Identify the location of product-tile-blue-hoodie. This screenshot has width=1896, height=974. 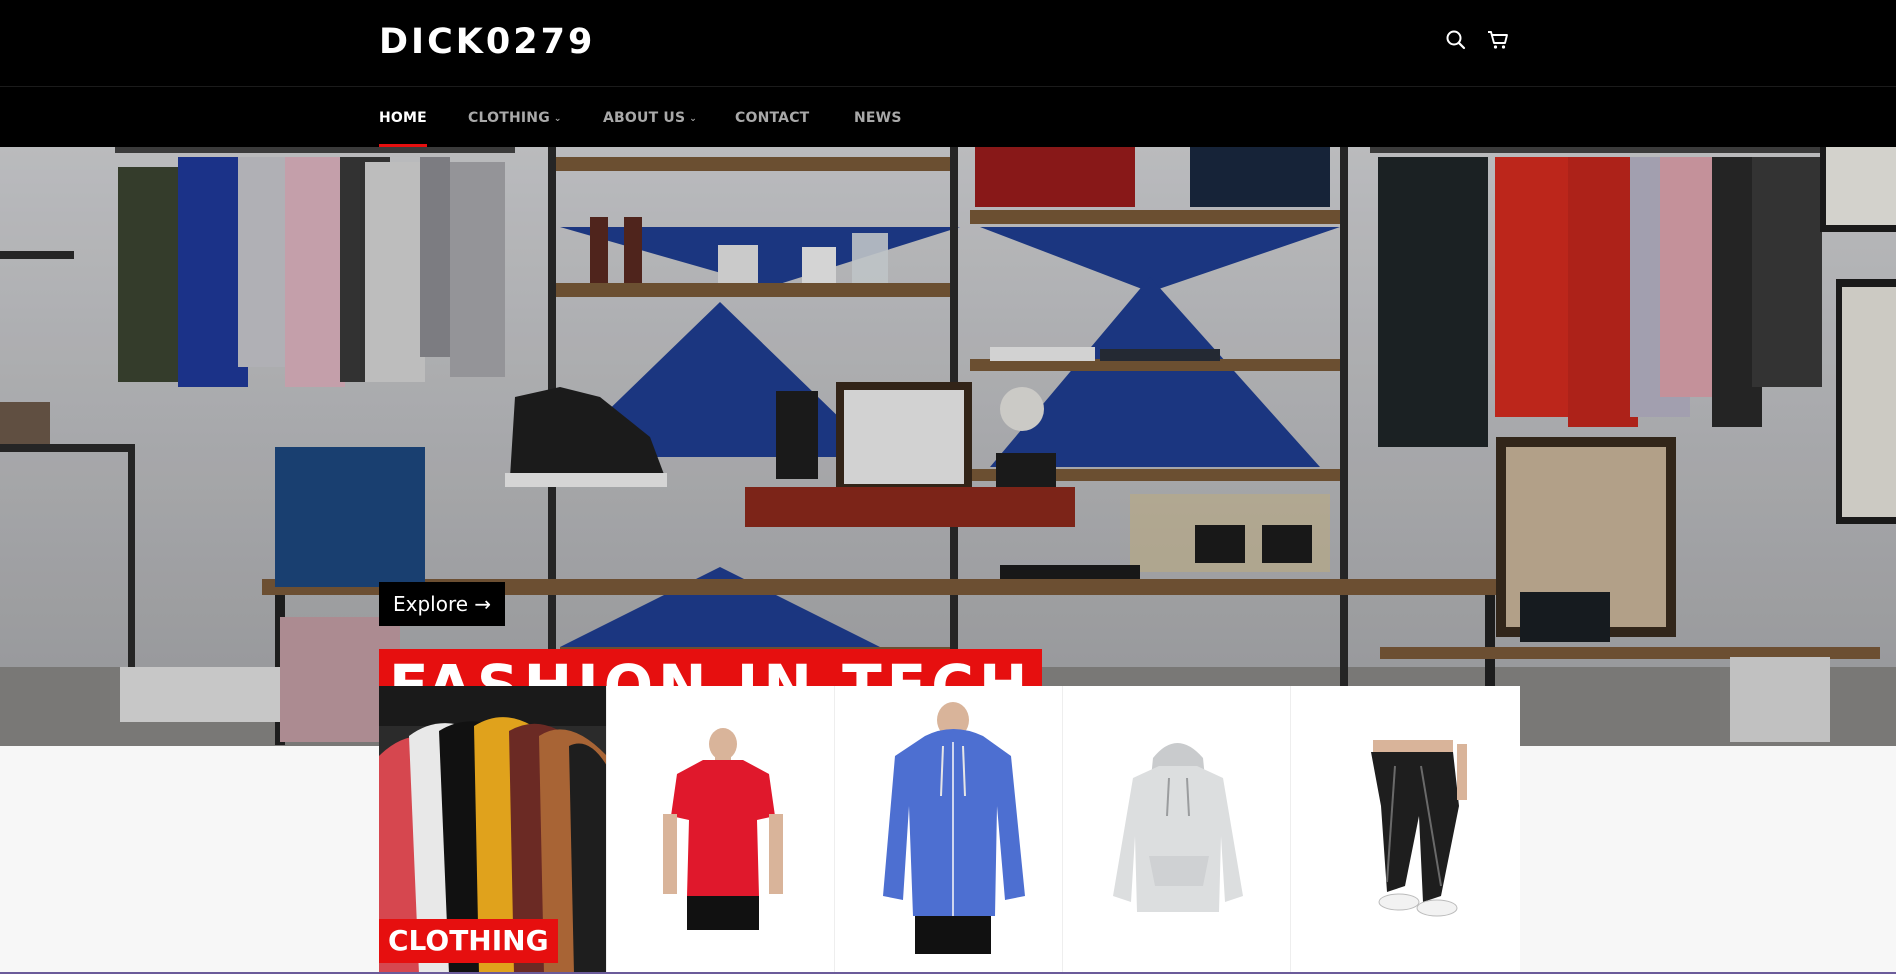
(949, 830).